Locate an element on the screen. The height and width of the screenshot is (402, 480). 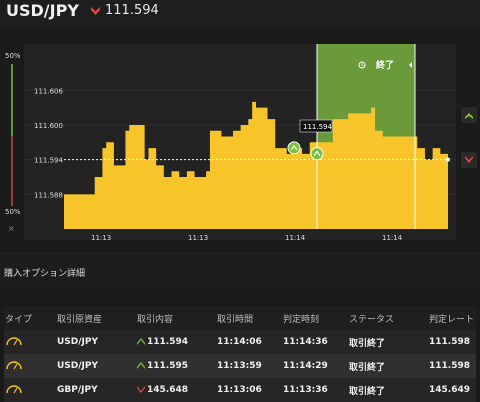
end-button: 終了 is located at coordinates (385, 65).